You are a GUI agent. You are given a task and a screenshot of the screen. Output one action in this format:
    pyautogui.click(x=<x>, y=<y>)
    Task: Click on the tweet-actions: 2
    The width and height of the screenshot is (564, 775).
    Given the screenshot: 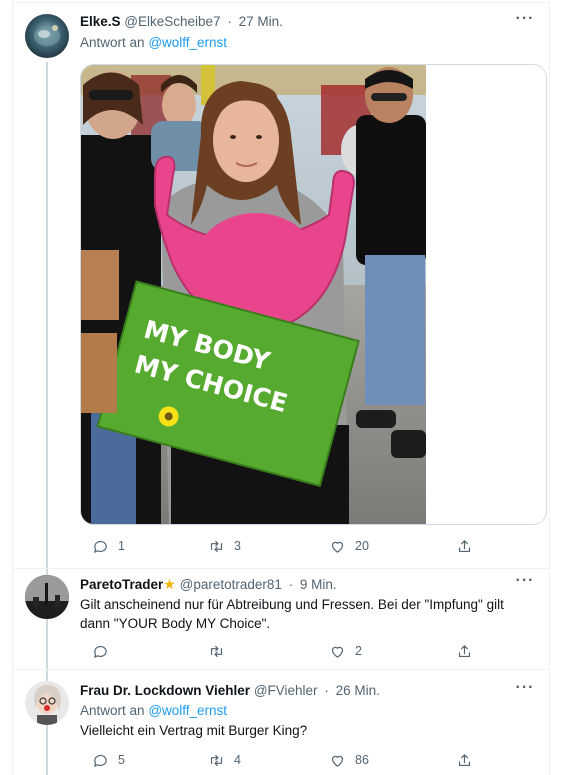 What is the action you would take?
    pyautogui.click(x=277, y=651)
    